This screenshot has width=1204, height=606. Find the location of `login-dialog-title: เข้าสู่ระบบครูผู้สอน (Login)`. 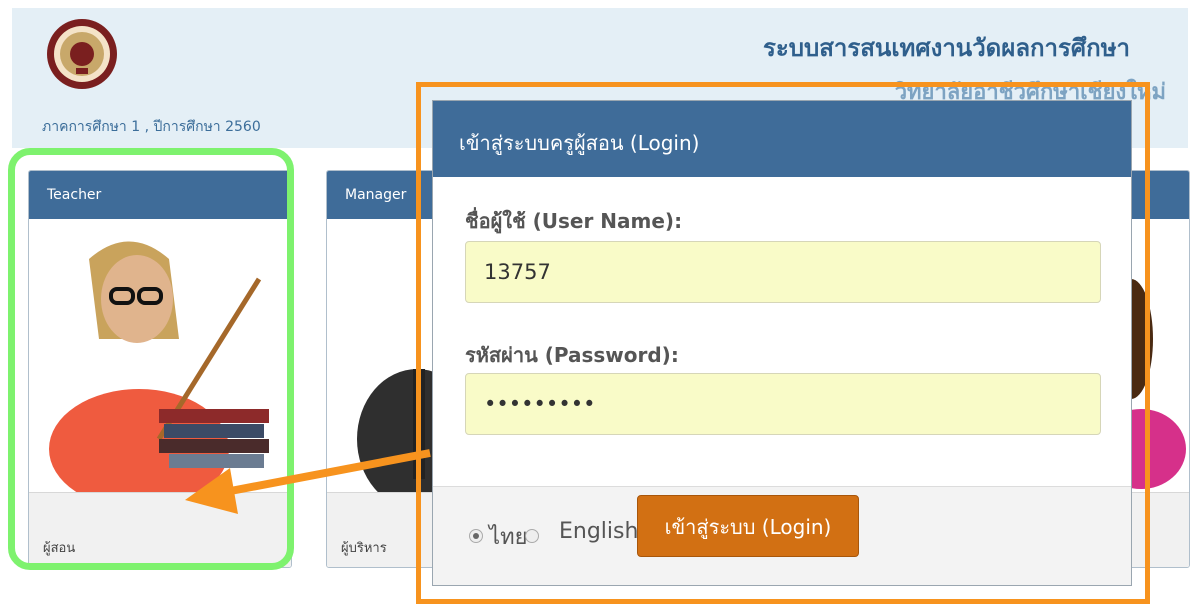

login-dialog-title: เข้าสู่ระบบครูผู้สอน (Login) is located at coordinates (579, 143).